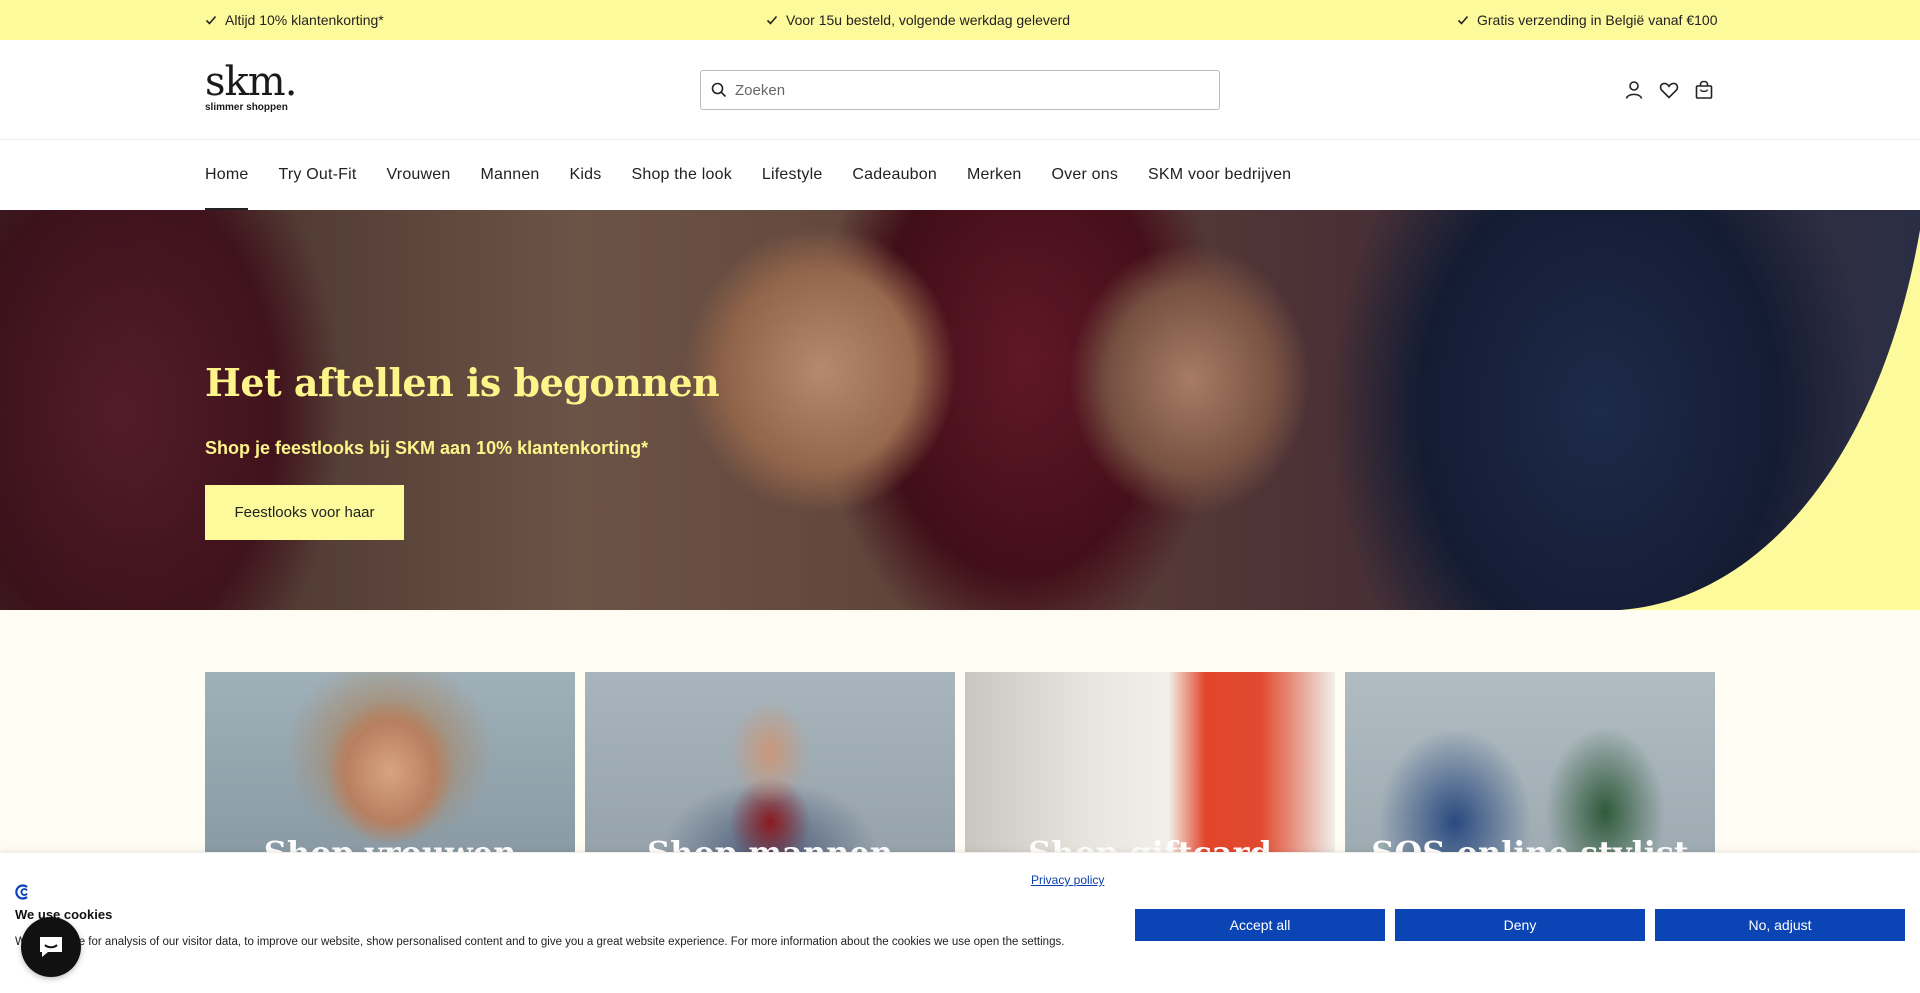 This screenshot has width=1920, height=993. Describe the element at coordinates (1085, 175) in the screenshot. I see `nav-item-over-ons: Over ons` at that location.